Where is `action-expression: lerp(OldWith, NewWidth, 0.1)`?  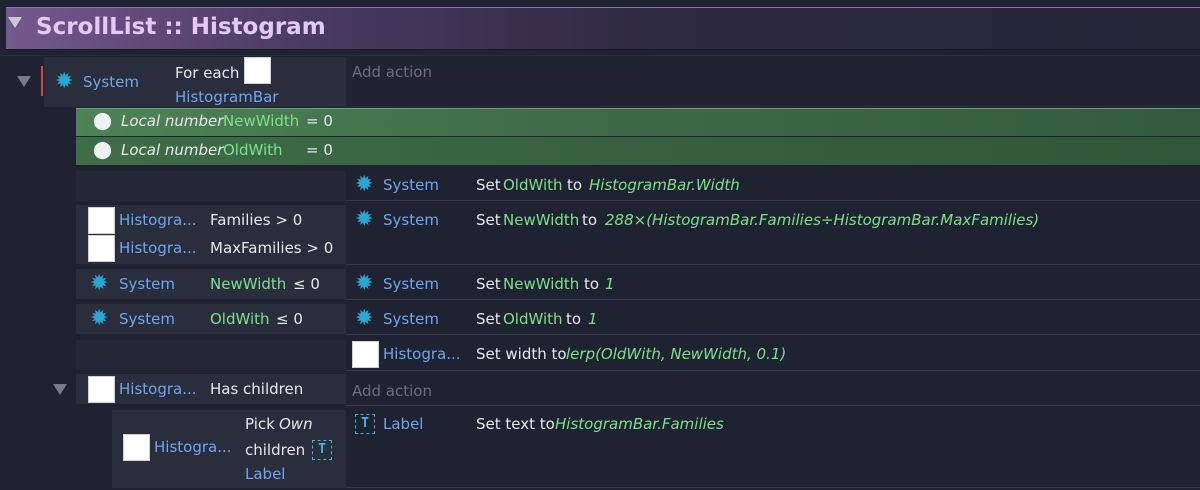
action-expression: lerp(OldWith, NewWidth, 0.1) is located at coordinates (676, 354).